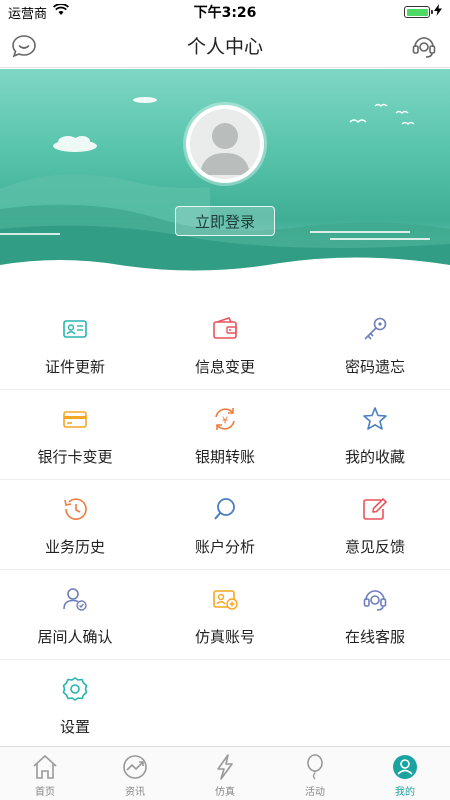  I want to click on tab-label: 资讯, so click(135, 792).